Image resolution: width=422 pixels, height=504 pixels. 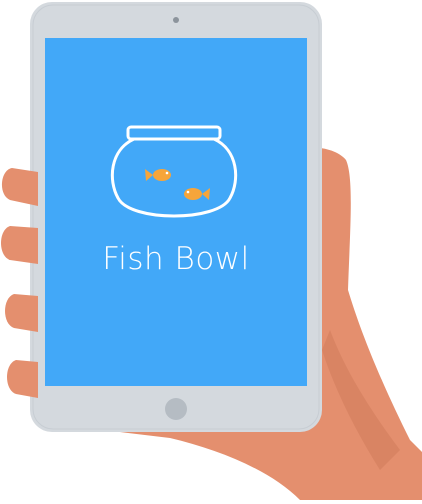 I want to click on app-title: Fish Bowl, so click(x=176, y=259).